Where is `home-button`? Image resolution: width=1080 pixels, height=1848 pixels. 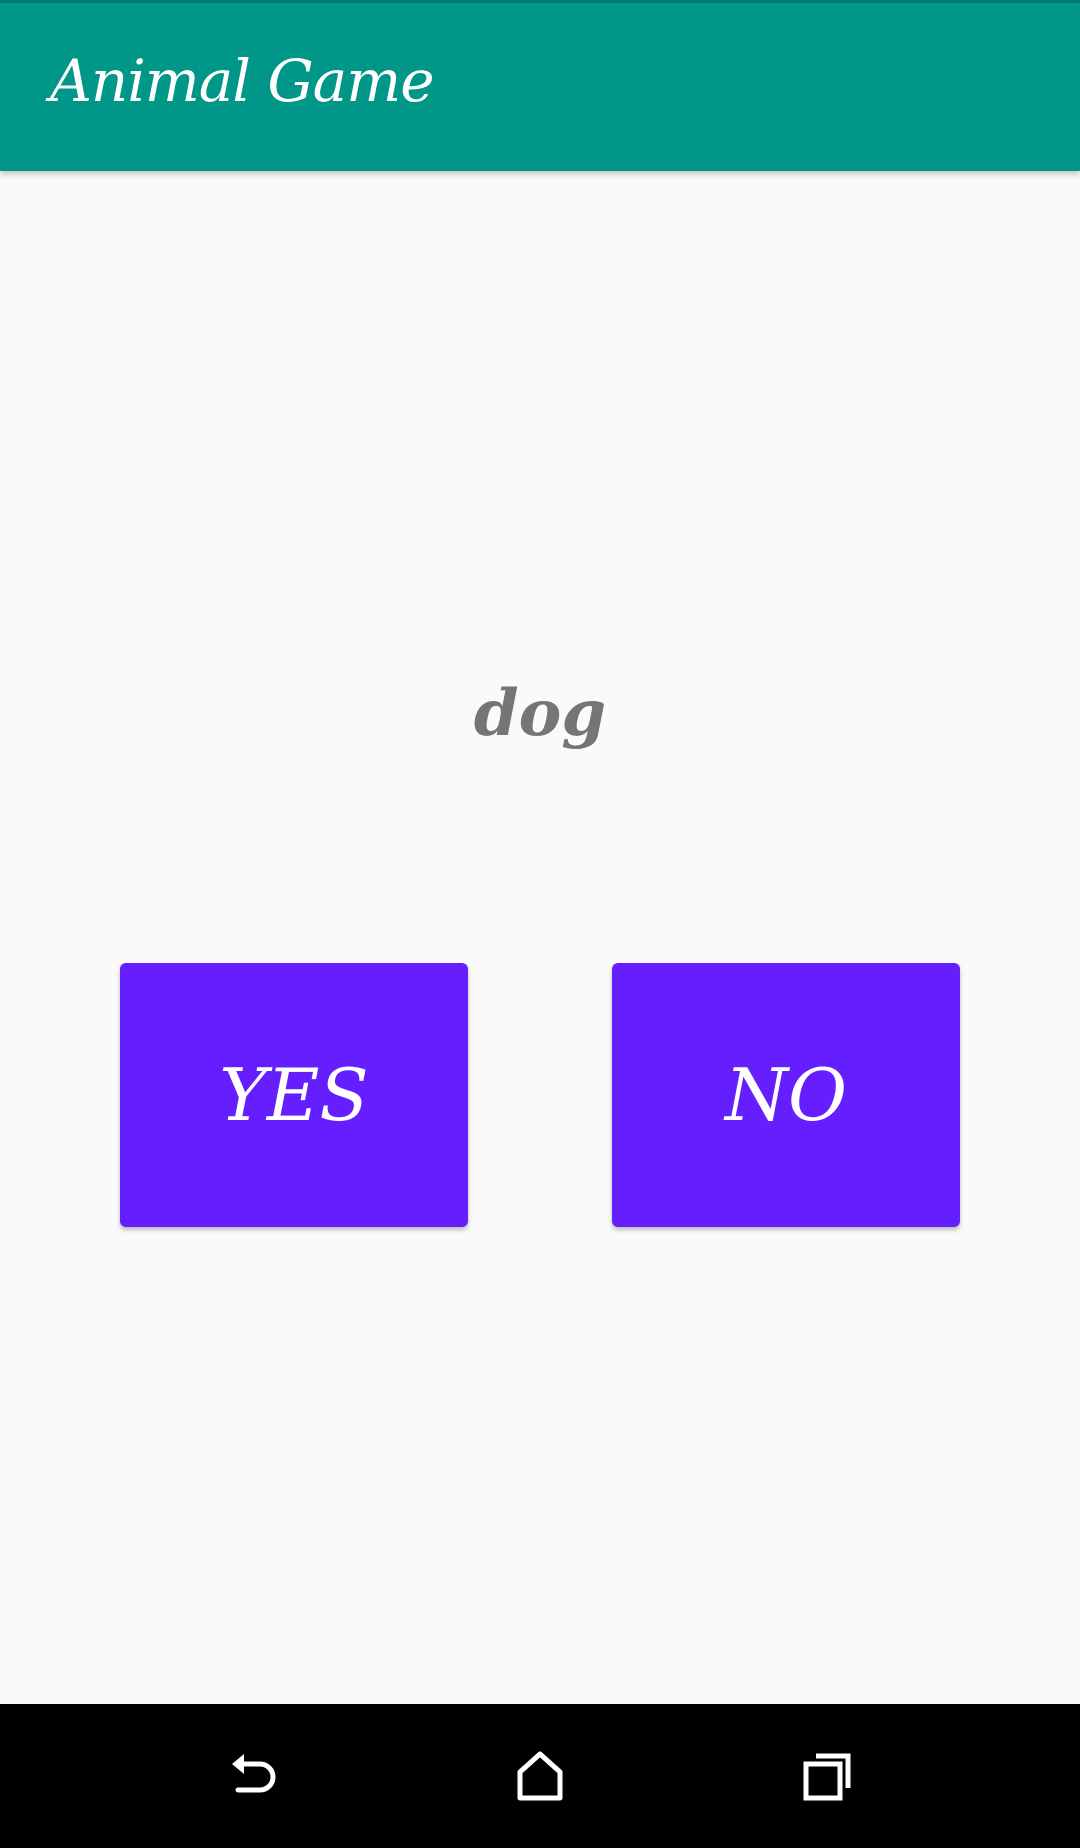 home-button is located at coordinates (540, 1776).